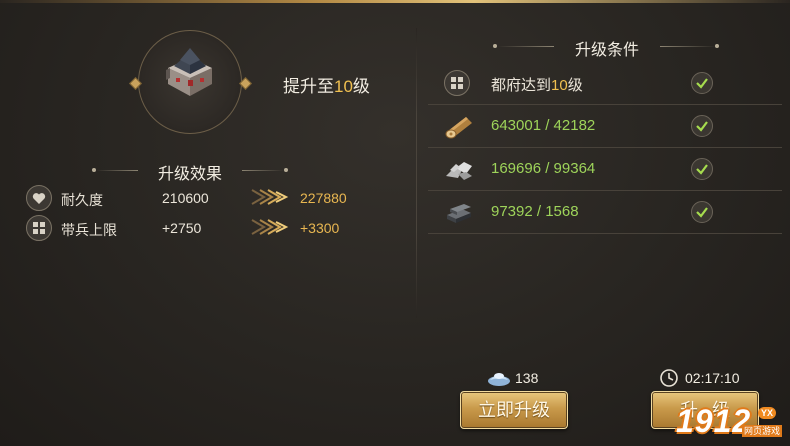  I want to click on site-watermark: 1912 YX 网页游戏, so click(732, 423).